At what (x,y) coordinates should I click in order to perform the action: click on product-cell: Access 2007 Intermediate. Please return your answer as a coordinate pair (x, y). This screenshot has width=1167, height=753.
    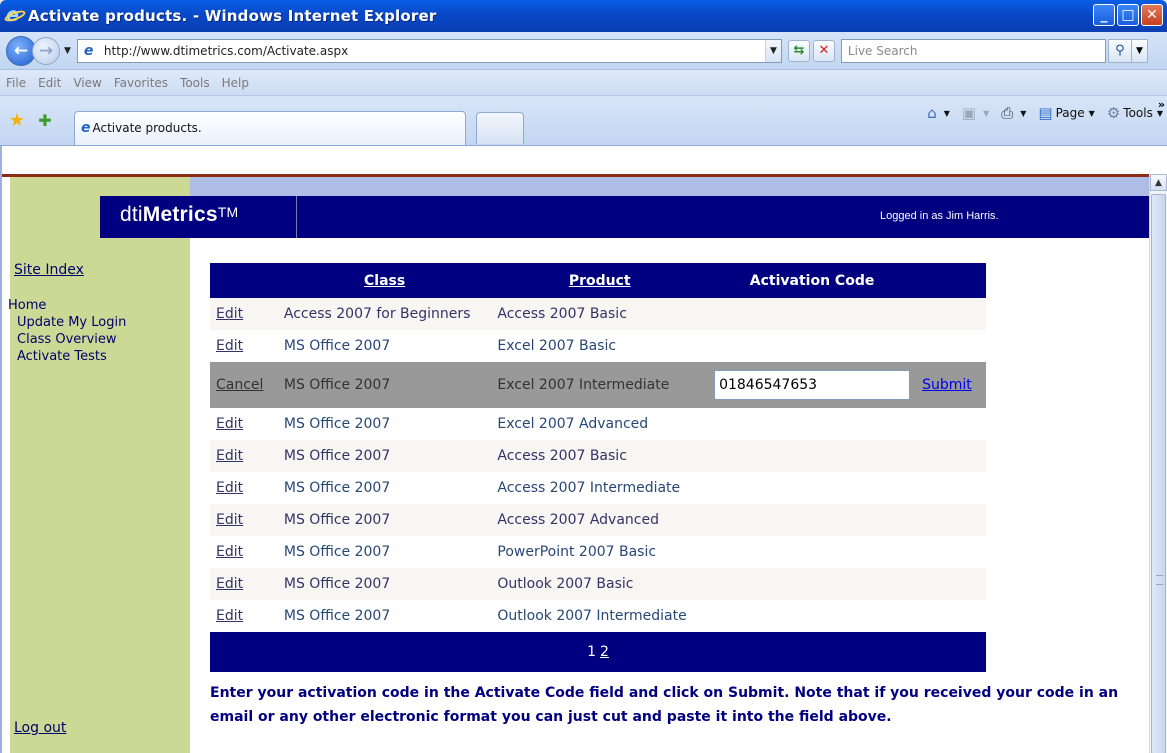
    Looking at the image, I should click on (589, 488).